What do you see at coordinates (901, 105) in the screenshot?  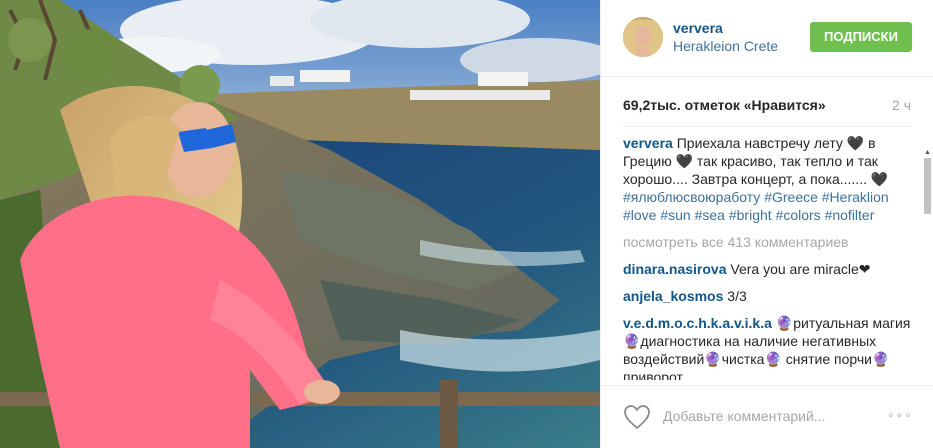 I see `post-time: 2 ч` at bounding box center [901, 105].